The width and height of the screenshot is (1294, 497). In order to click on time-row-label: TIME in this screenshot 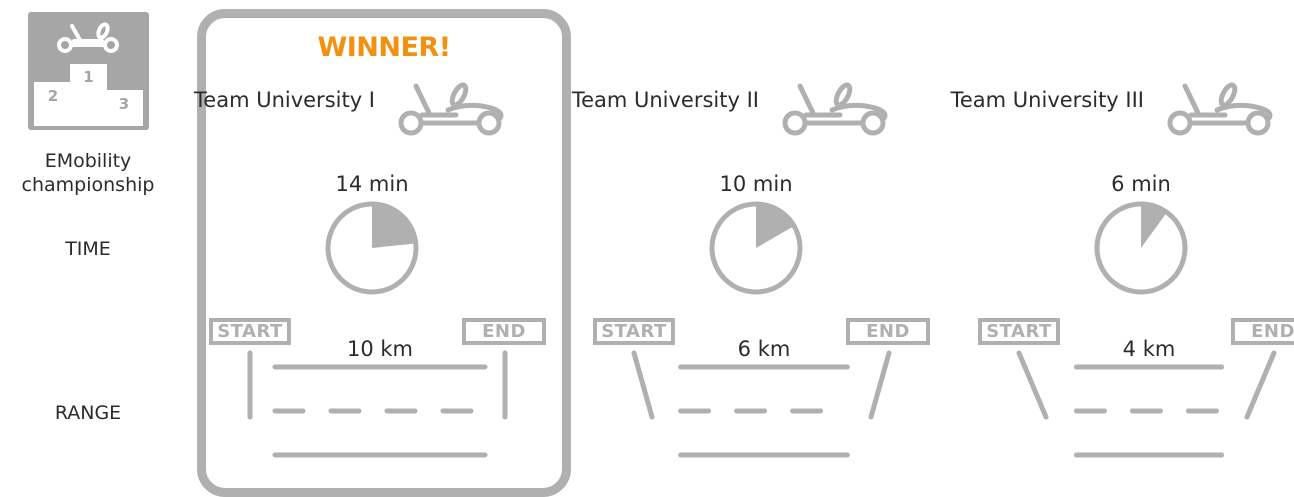, I will do `click(88, 249)`.